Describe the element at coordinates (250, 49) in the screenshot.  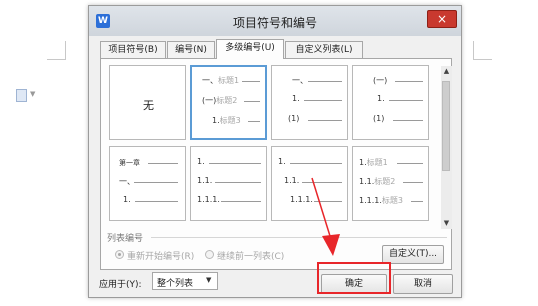
I see `tab-multilevel: 多级编号(U)` at that location.